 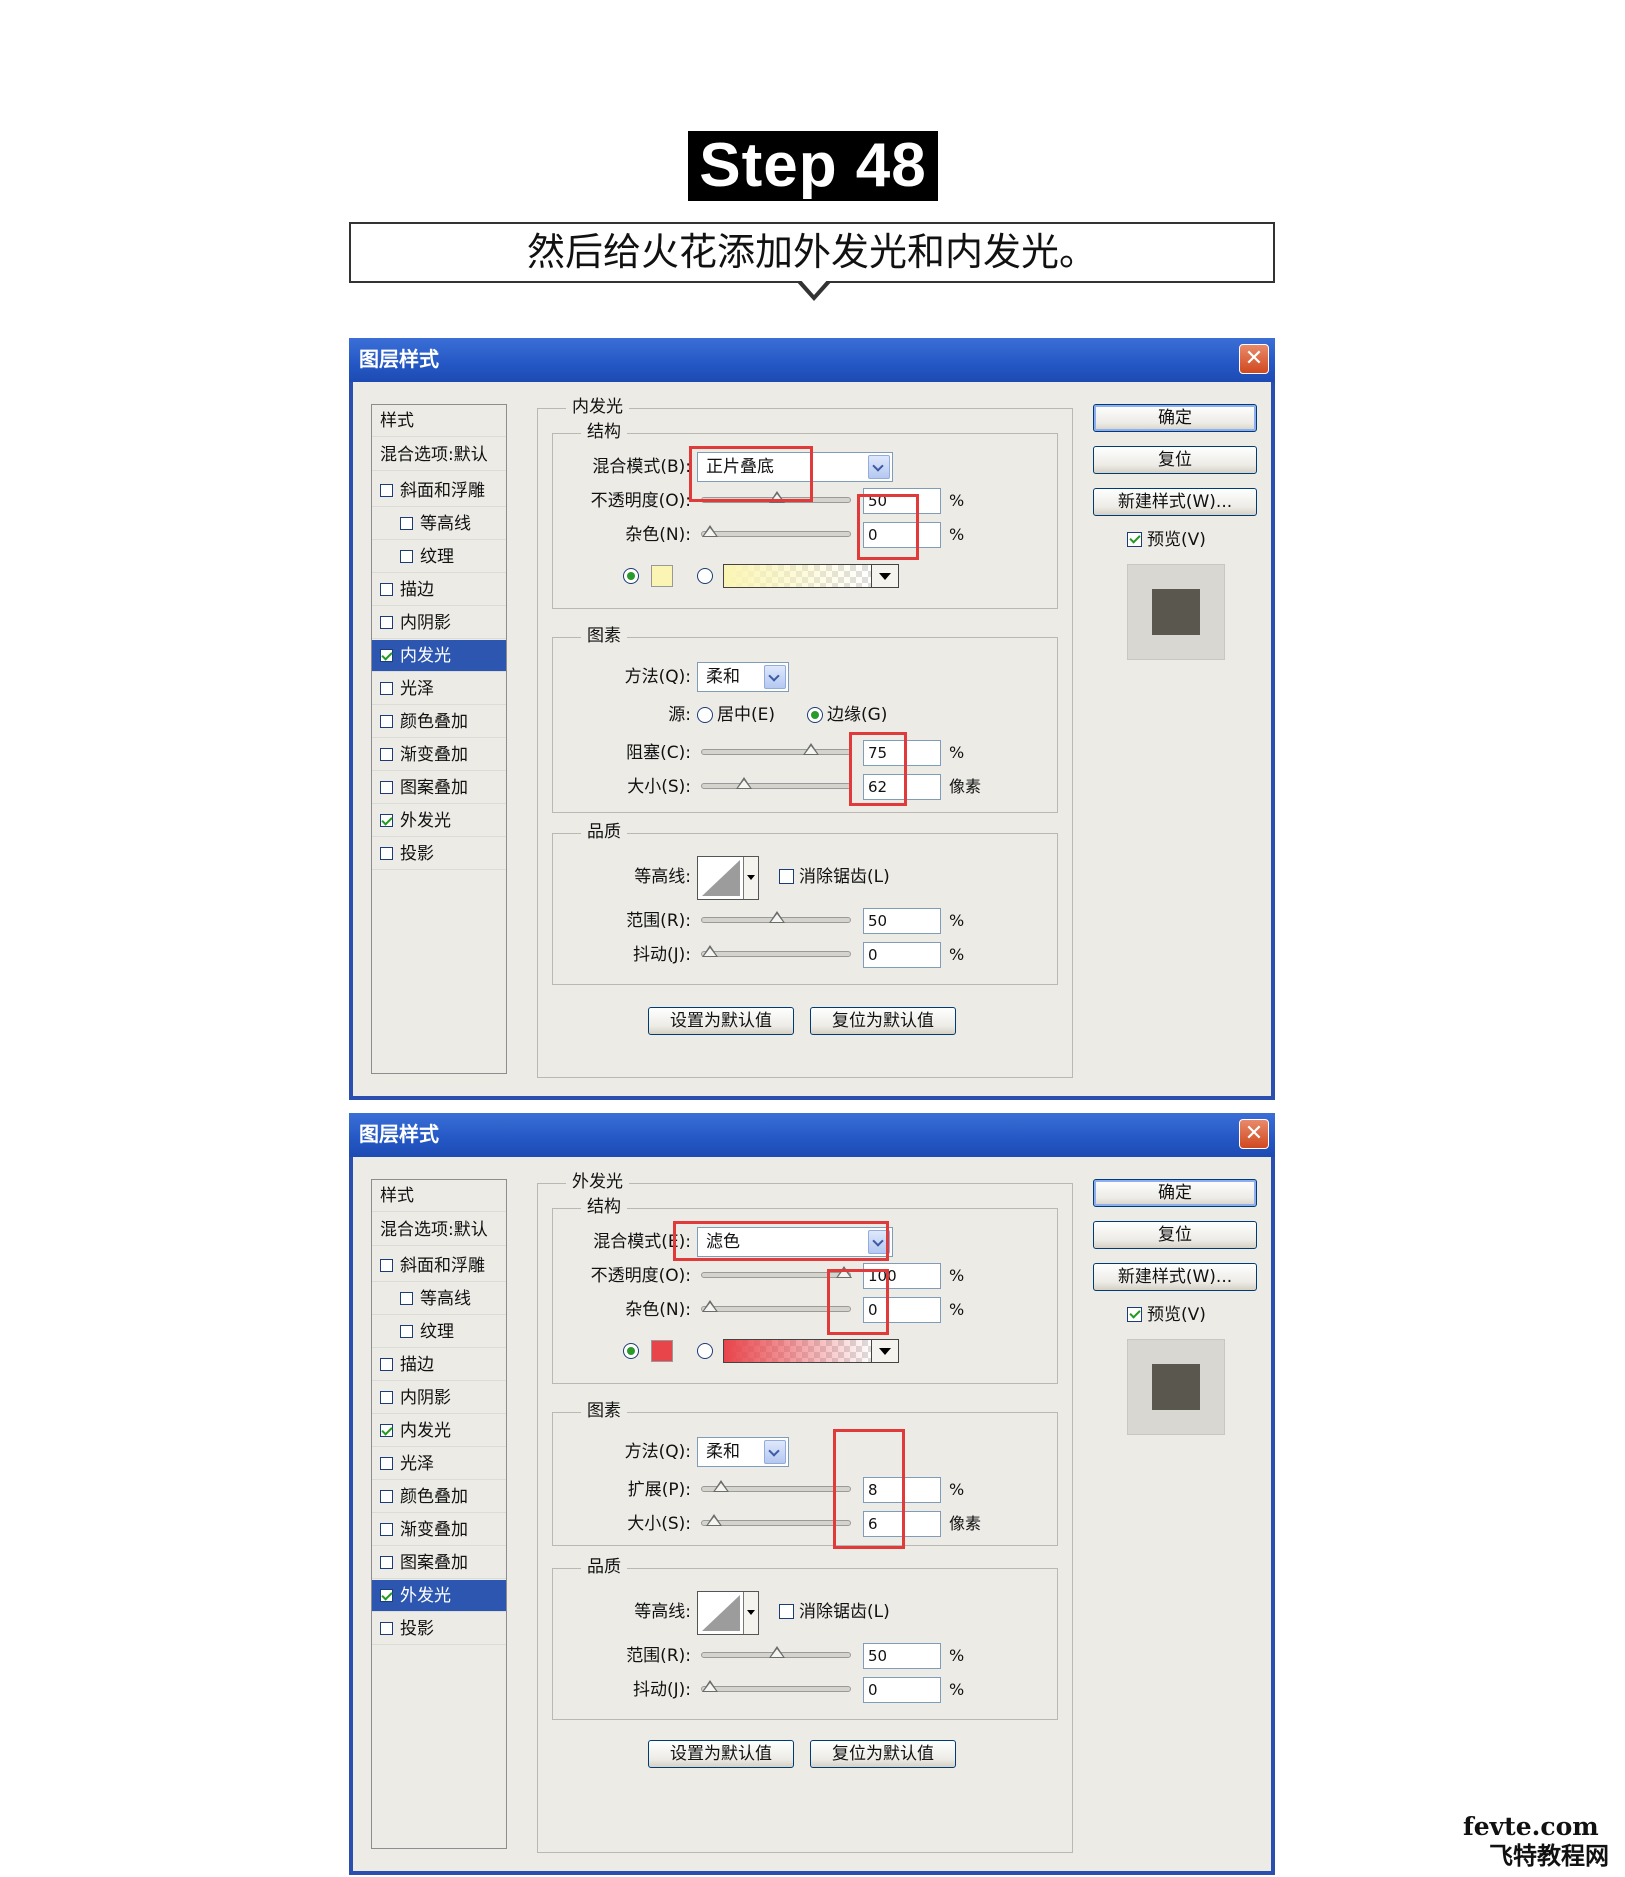 What do you see at coordinates (776, 1486) in the screenshot?
I see `spread-slider` at bounding box center [776, 1486].